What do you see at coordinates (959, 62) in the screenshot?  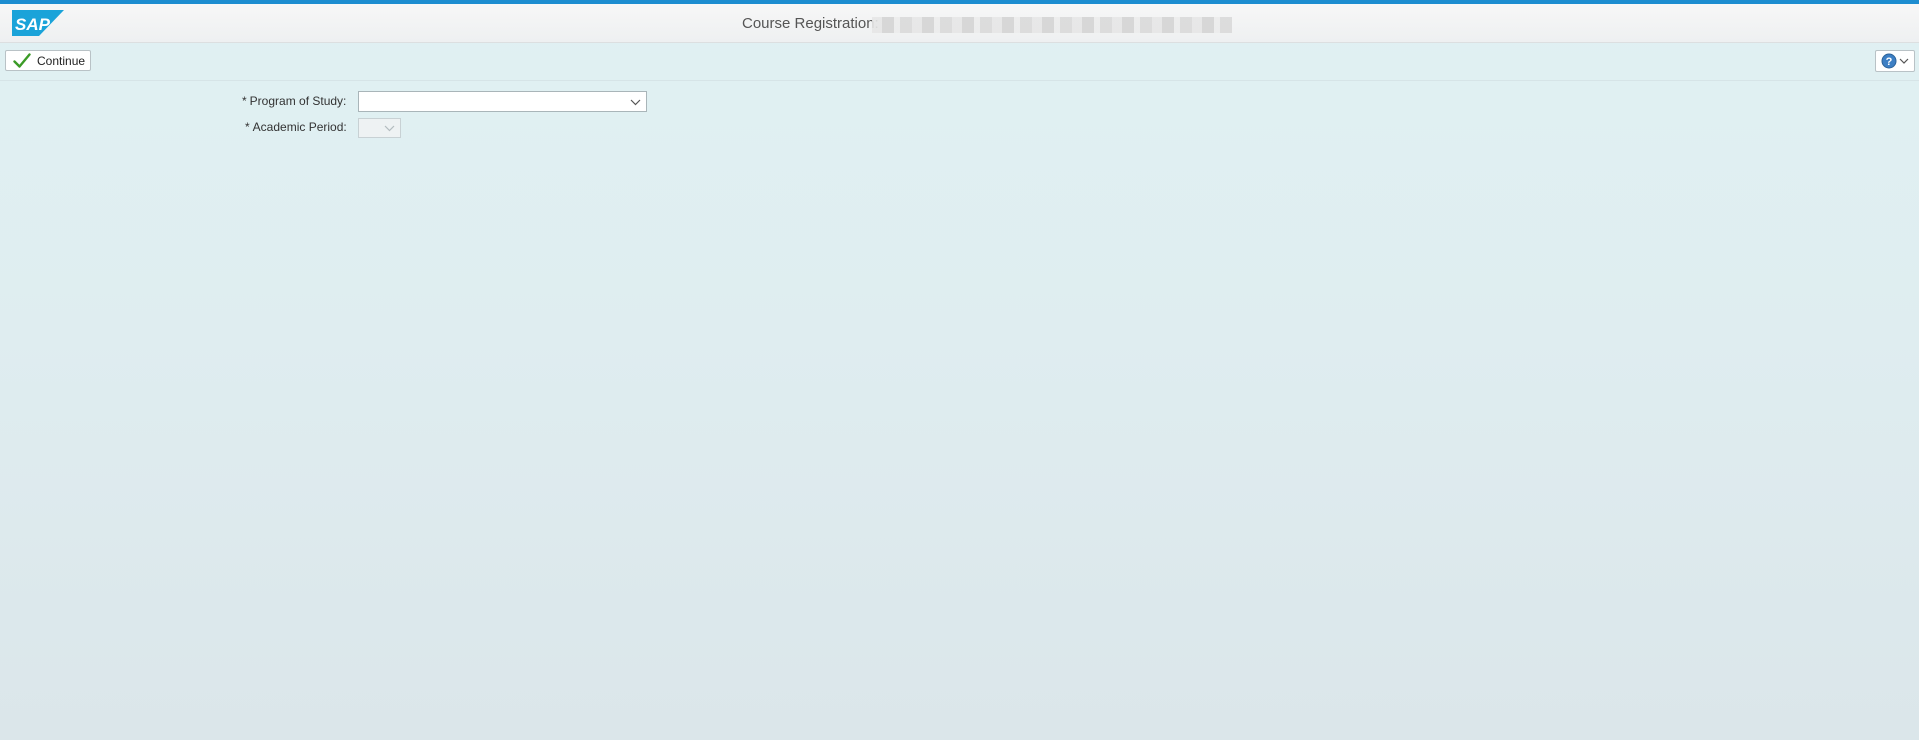 I see `toolbar: Continue ?` at bounding box center [959, 62].